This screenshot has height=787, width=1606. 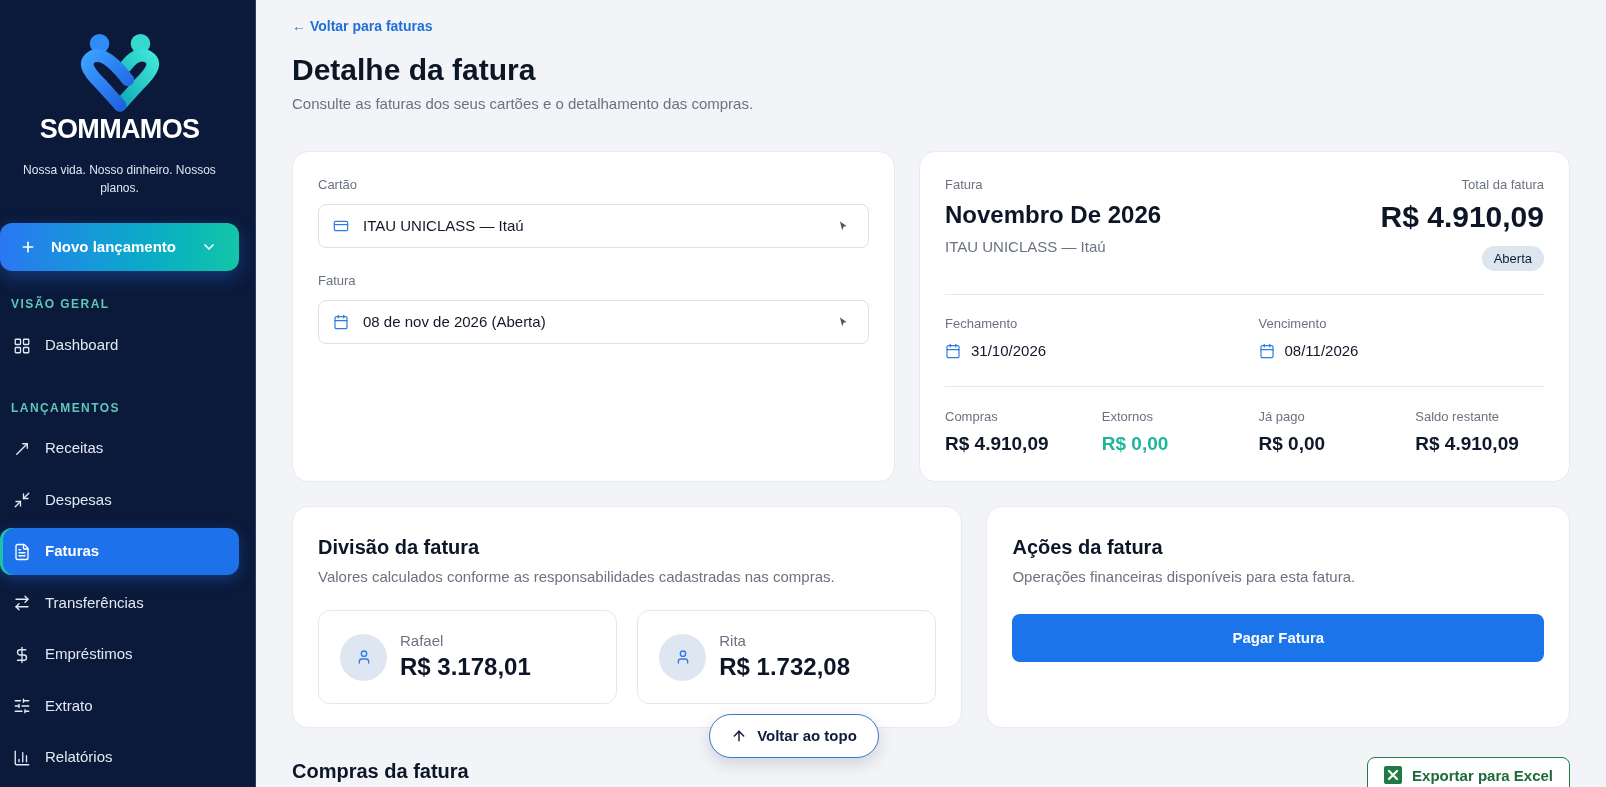 What do you see at coordinates (119, 129) in the screenshot?
I see `brand-name: SOMMAMOS` at bounding box center [119, 129].